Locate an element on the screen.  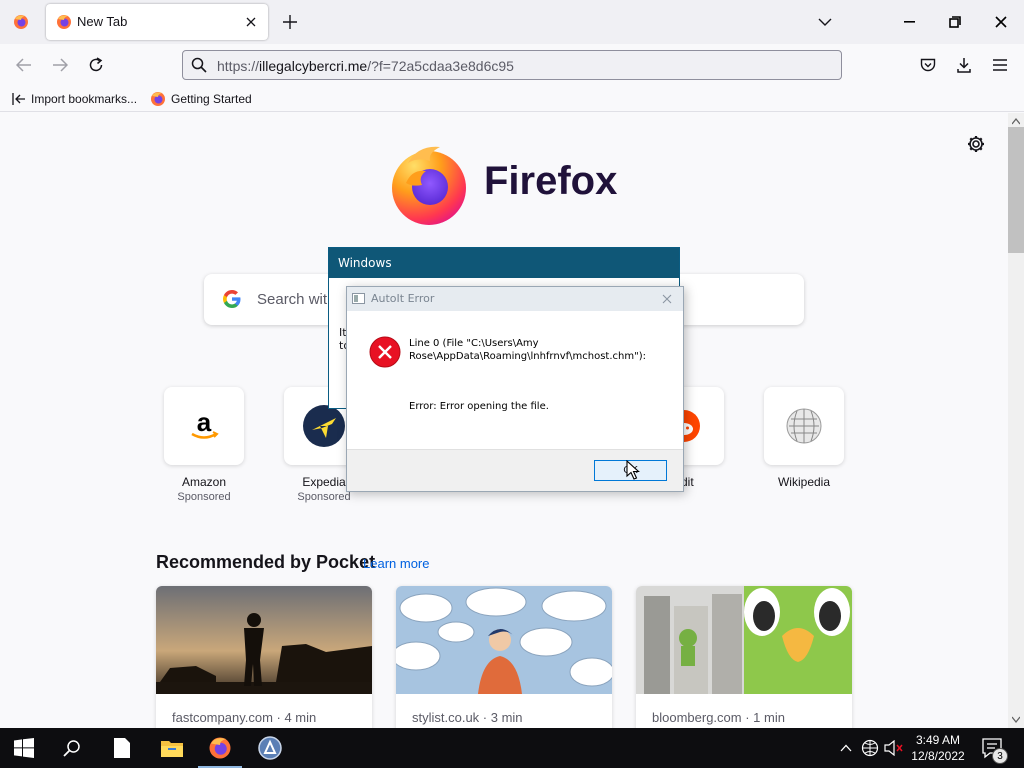
dialog-close-button is located at coordinates (667, 299).